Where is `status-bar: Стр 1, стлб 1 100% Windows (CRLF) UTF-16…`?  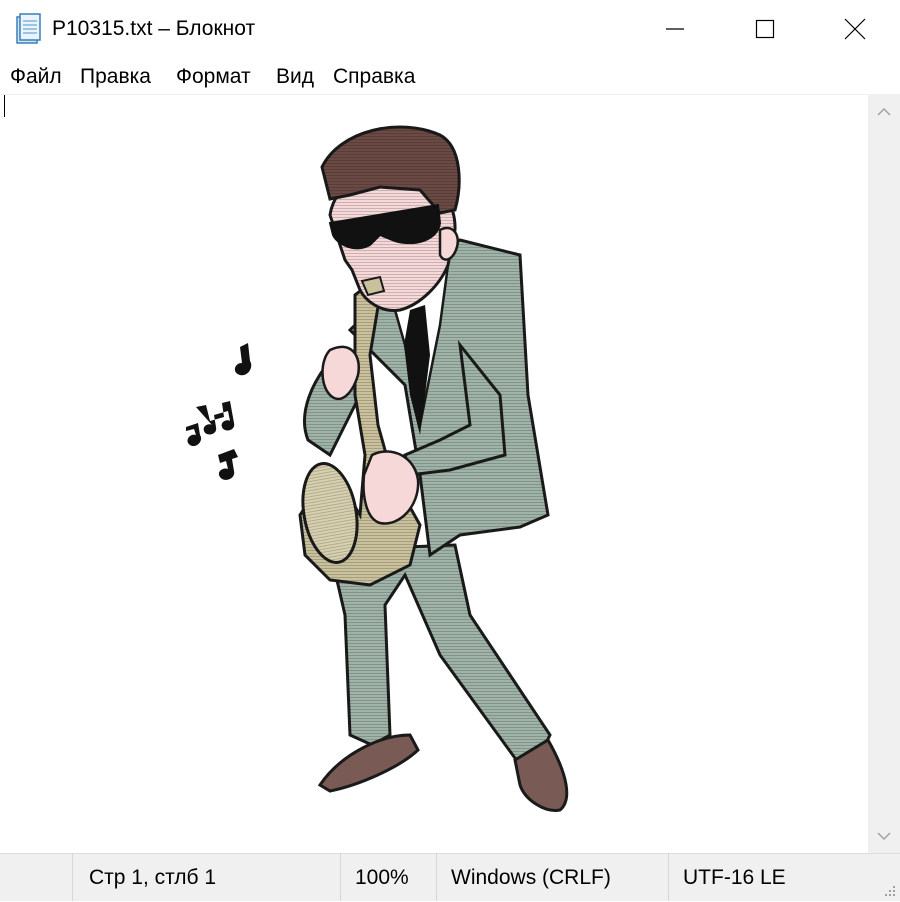
status-bar: Стр 1, стлб 1 100% Windows (CRLF) UTF-16… is located at coordinates (450, 877).